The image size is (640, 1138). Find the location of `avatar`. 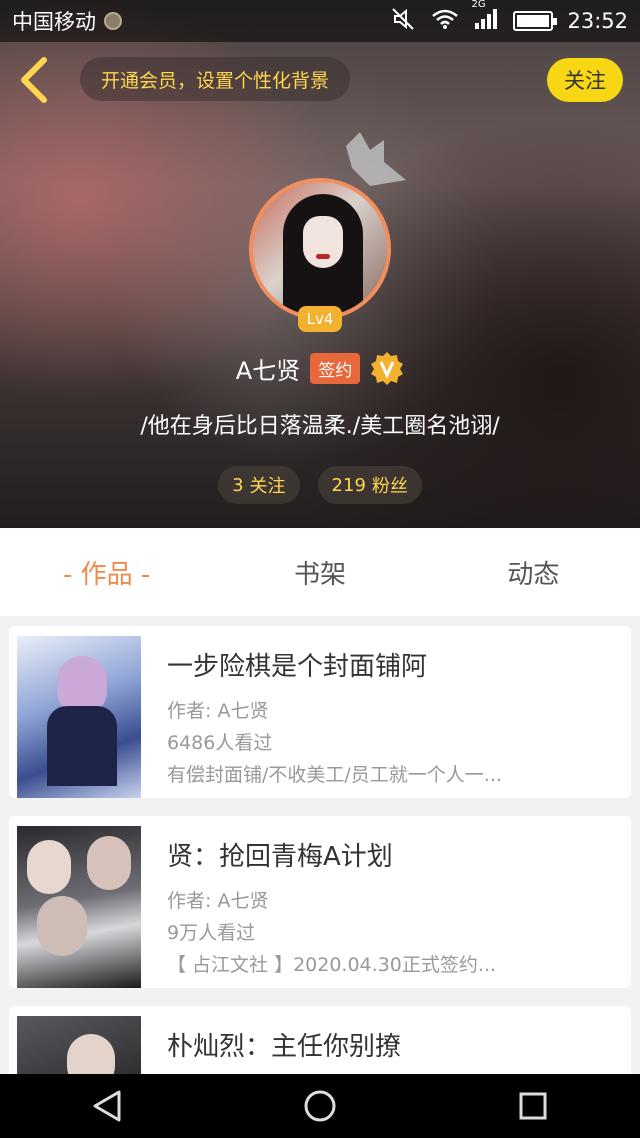

avatar is located at coordinates (320, 249).